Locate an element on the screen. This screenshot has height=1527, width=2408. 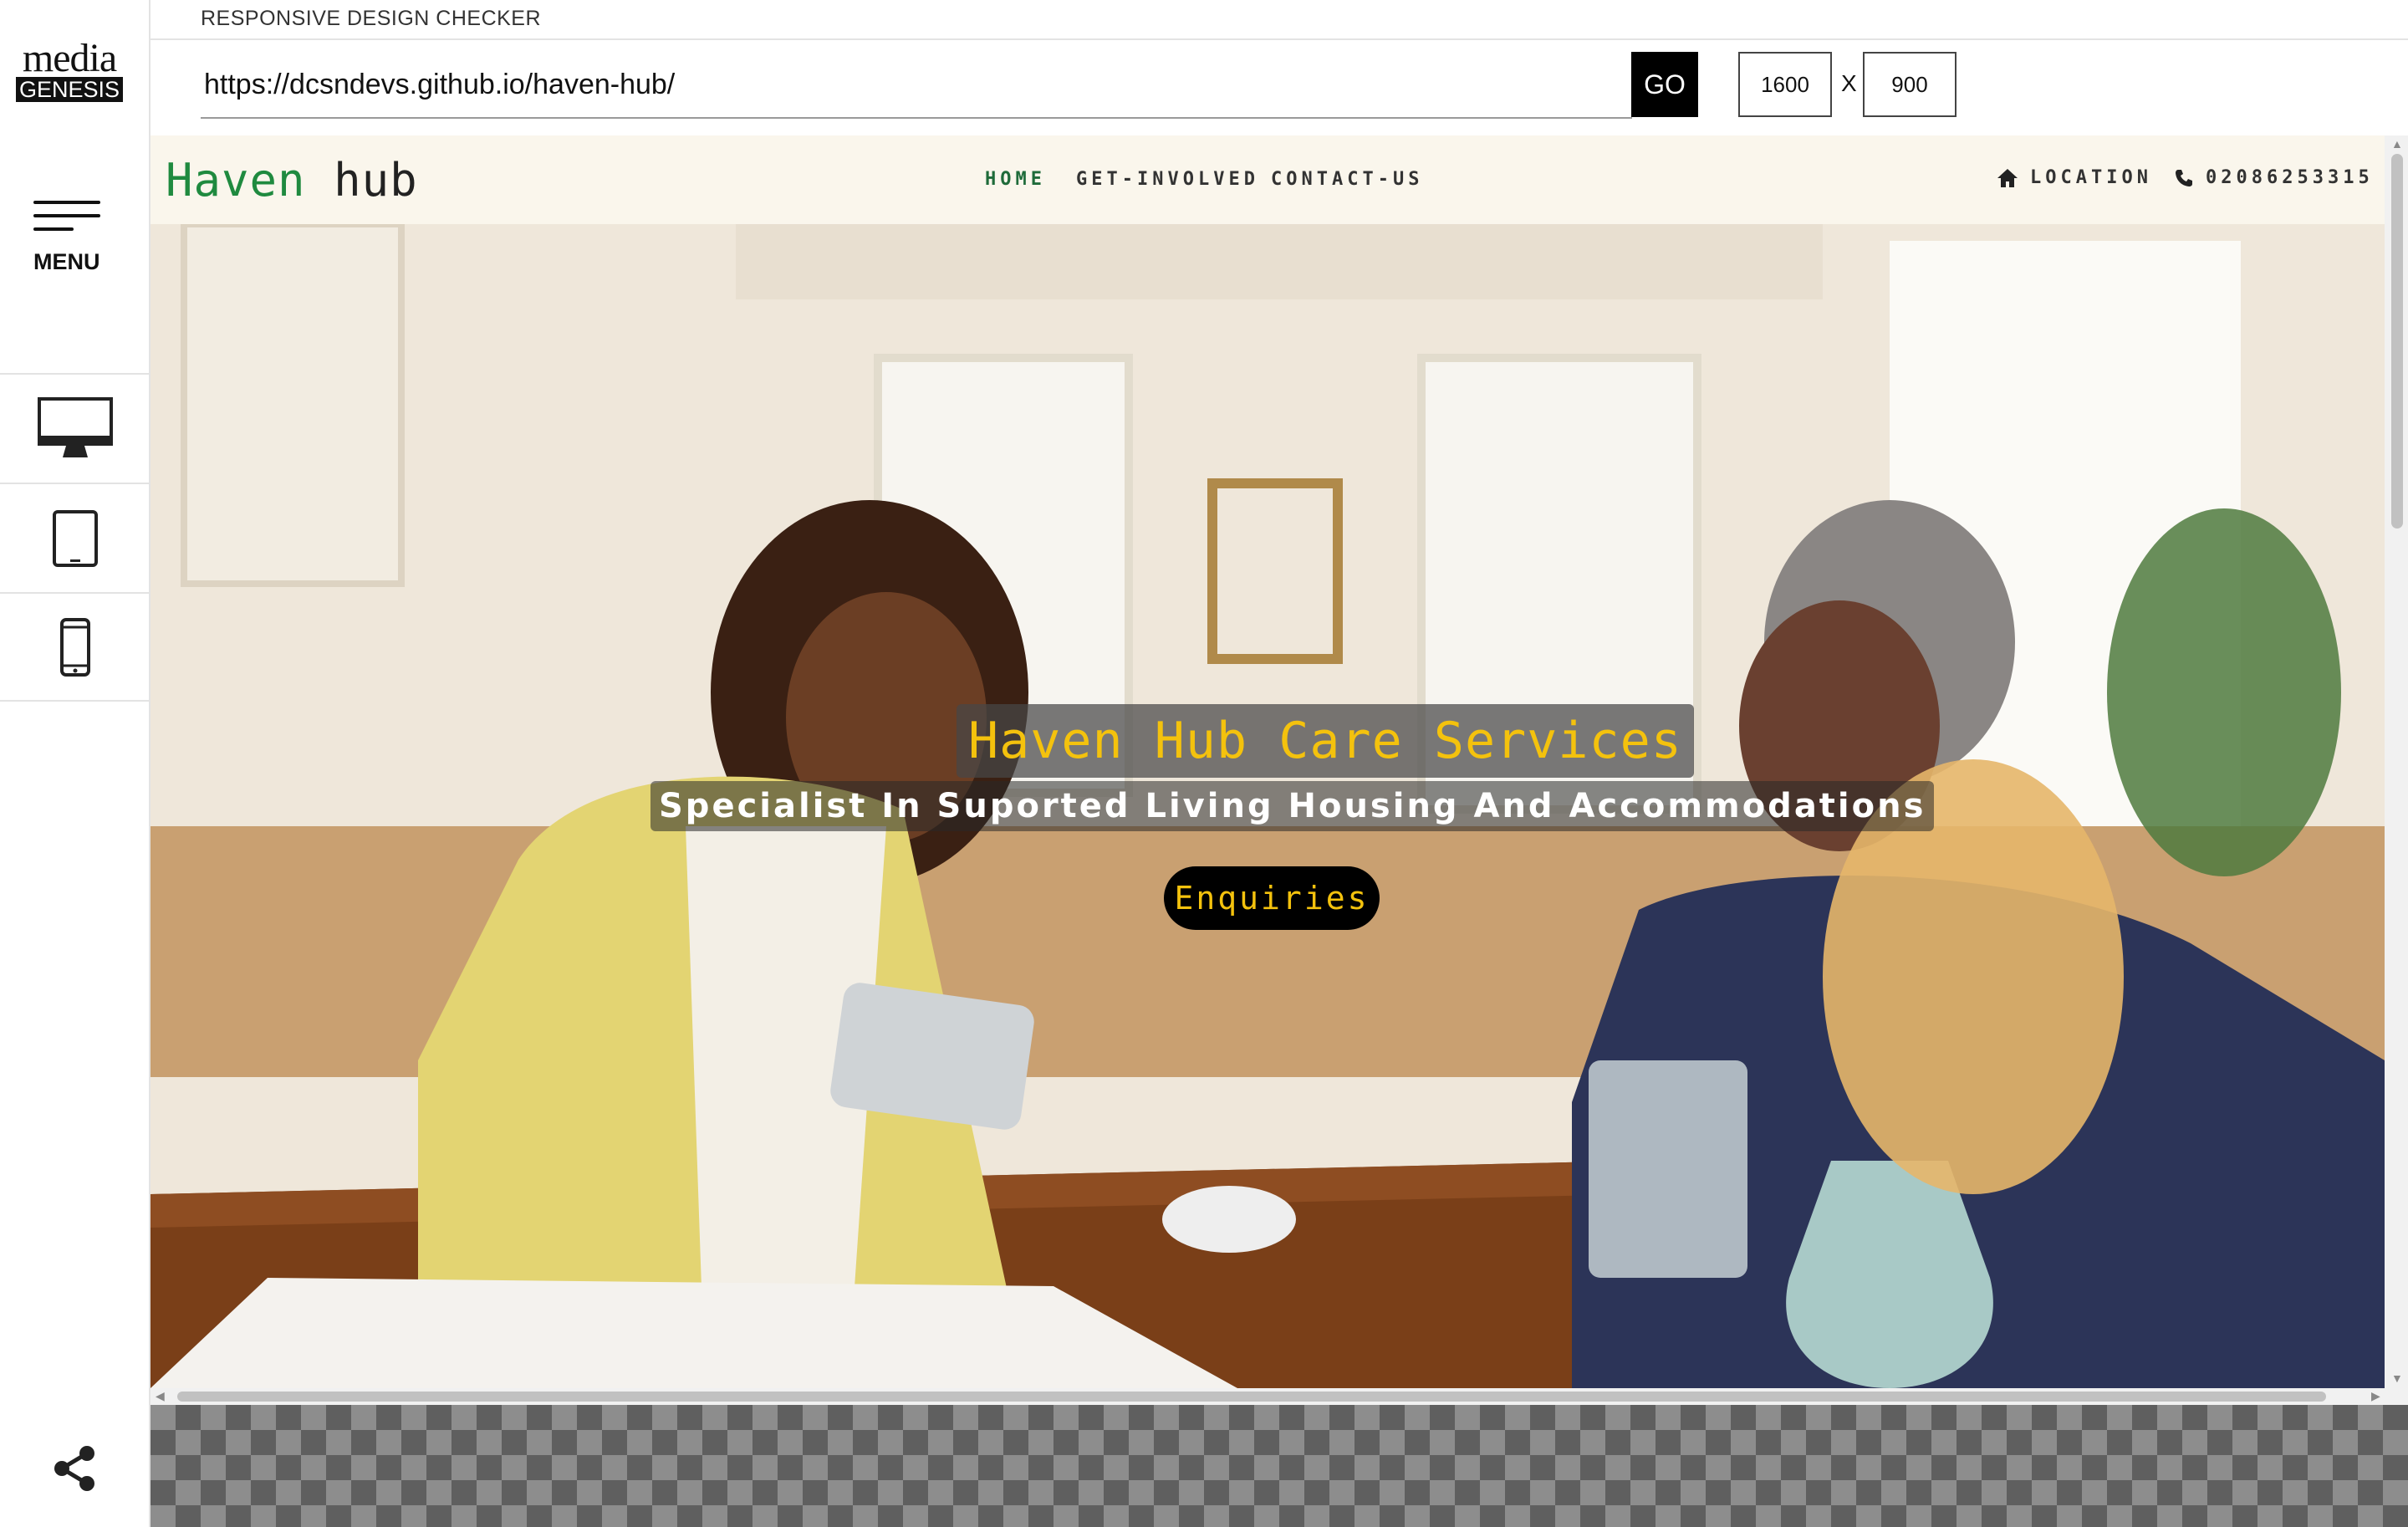
phone-number: 02086253315 is located at coordinates (2290, 178).